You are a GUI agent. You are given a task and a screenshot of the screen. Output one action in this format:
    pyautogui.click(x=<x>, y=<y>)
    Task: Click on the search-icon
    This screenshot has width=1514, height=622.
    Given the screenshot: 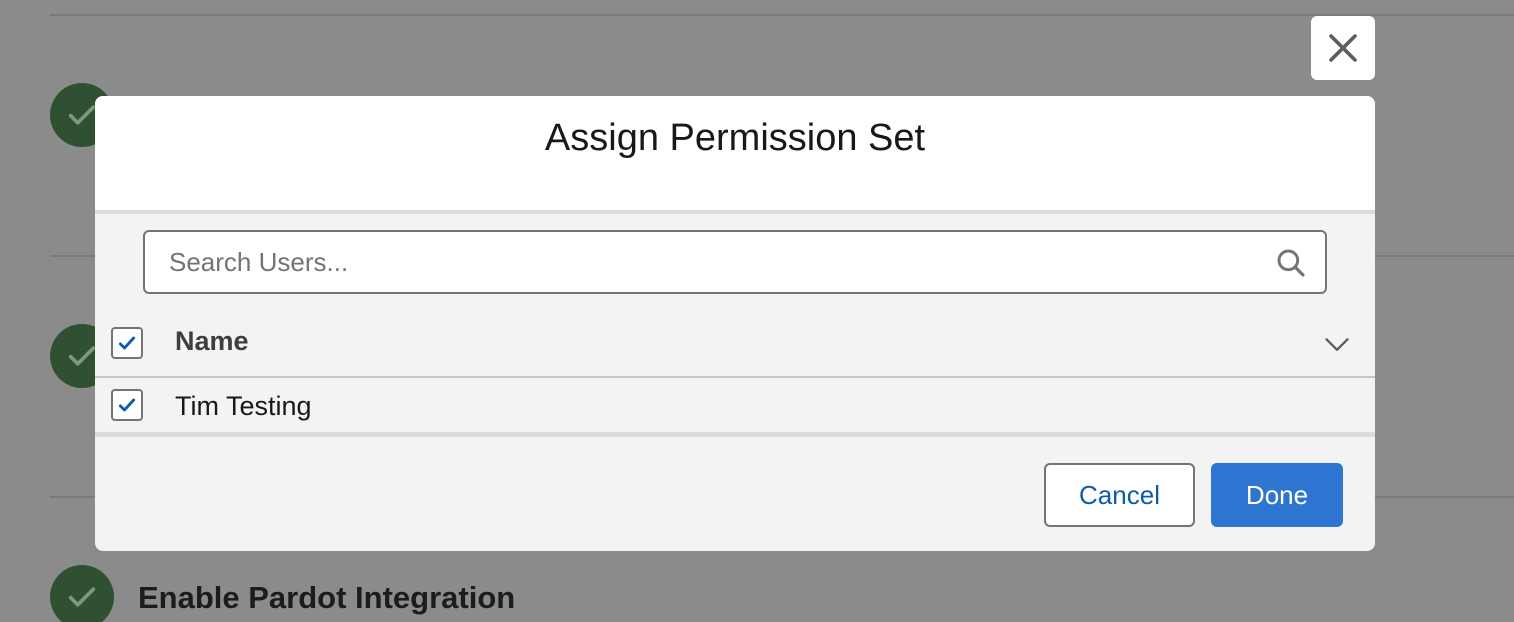 What is the action you would take?
    pyautogui.click(x=1291, y=263)
    